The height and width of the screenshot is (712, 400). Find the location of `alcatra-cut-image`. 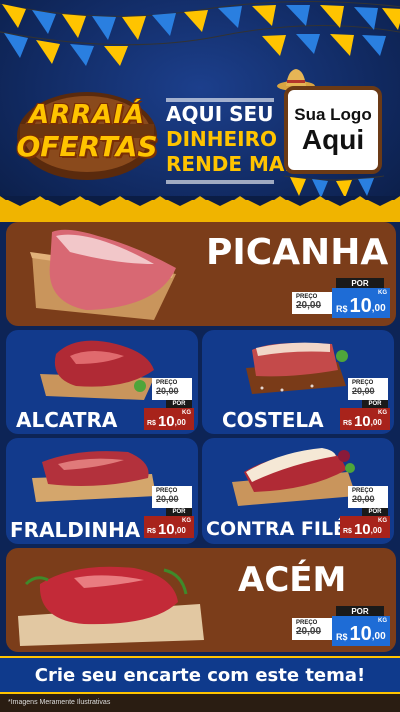

alcatra-cut-image is located at coordinates (97, 370).